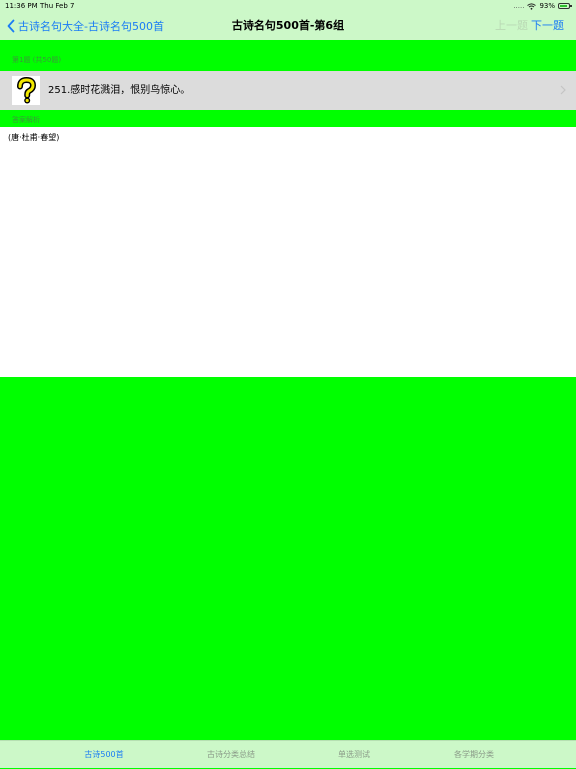 This screenshot has height=769, width=576. What do you see at coordinates (565, 6) in the screenshot?
I see `battery-icon` at bounding box center [565, 6].